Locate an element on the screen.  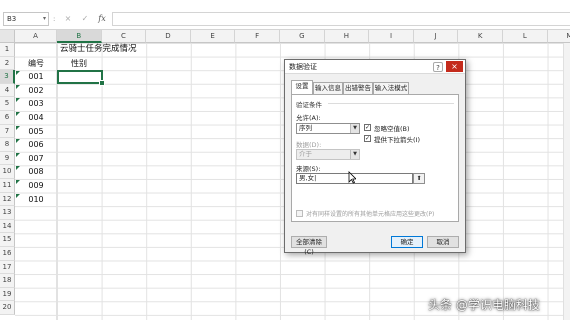
formula-bar: B3 ▾ : × ✓ fx is located at coordinates (285, 15).